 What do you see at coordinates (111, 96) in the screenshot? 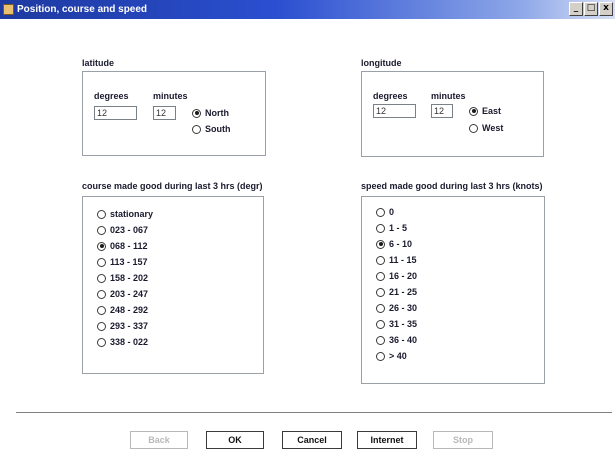
I see `latitude-degrees-label: degrees` at bounding box center [111, 96].